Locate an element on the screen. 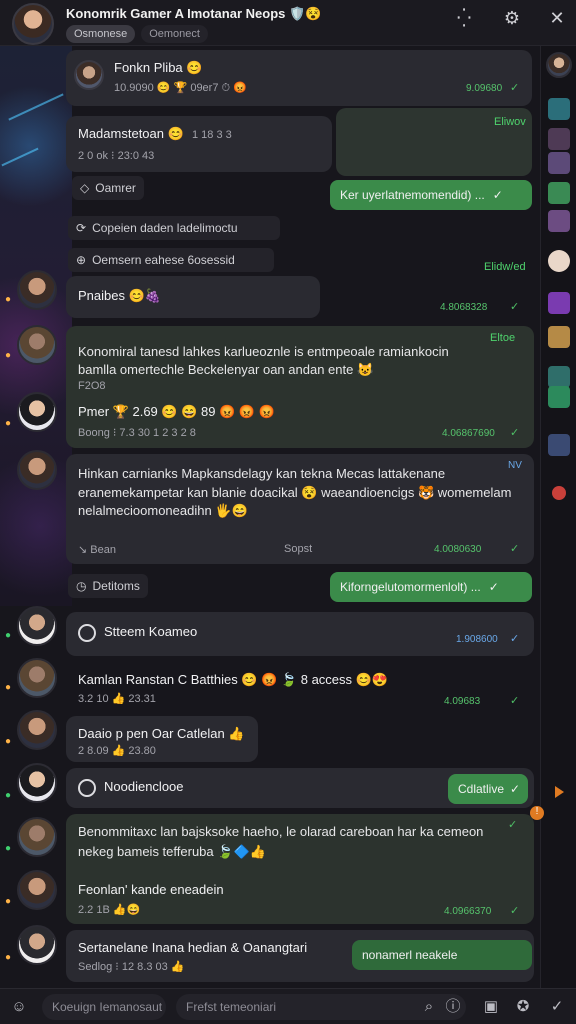  sent-message-pill: nonamerl neakele is located at coordinates (442, 955).